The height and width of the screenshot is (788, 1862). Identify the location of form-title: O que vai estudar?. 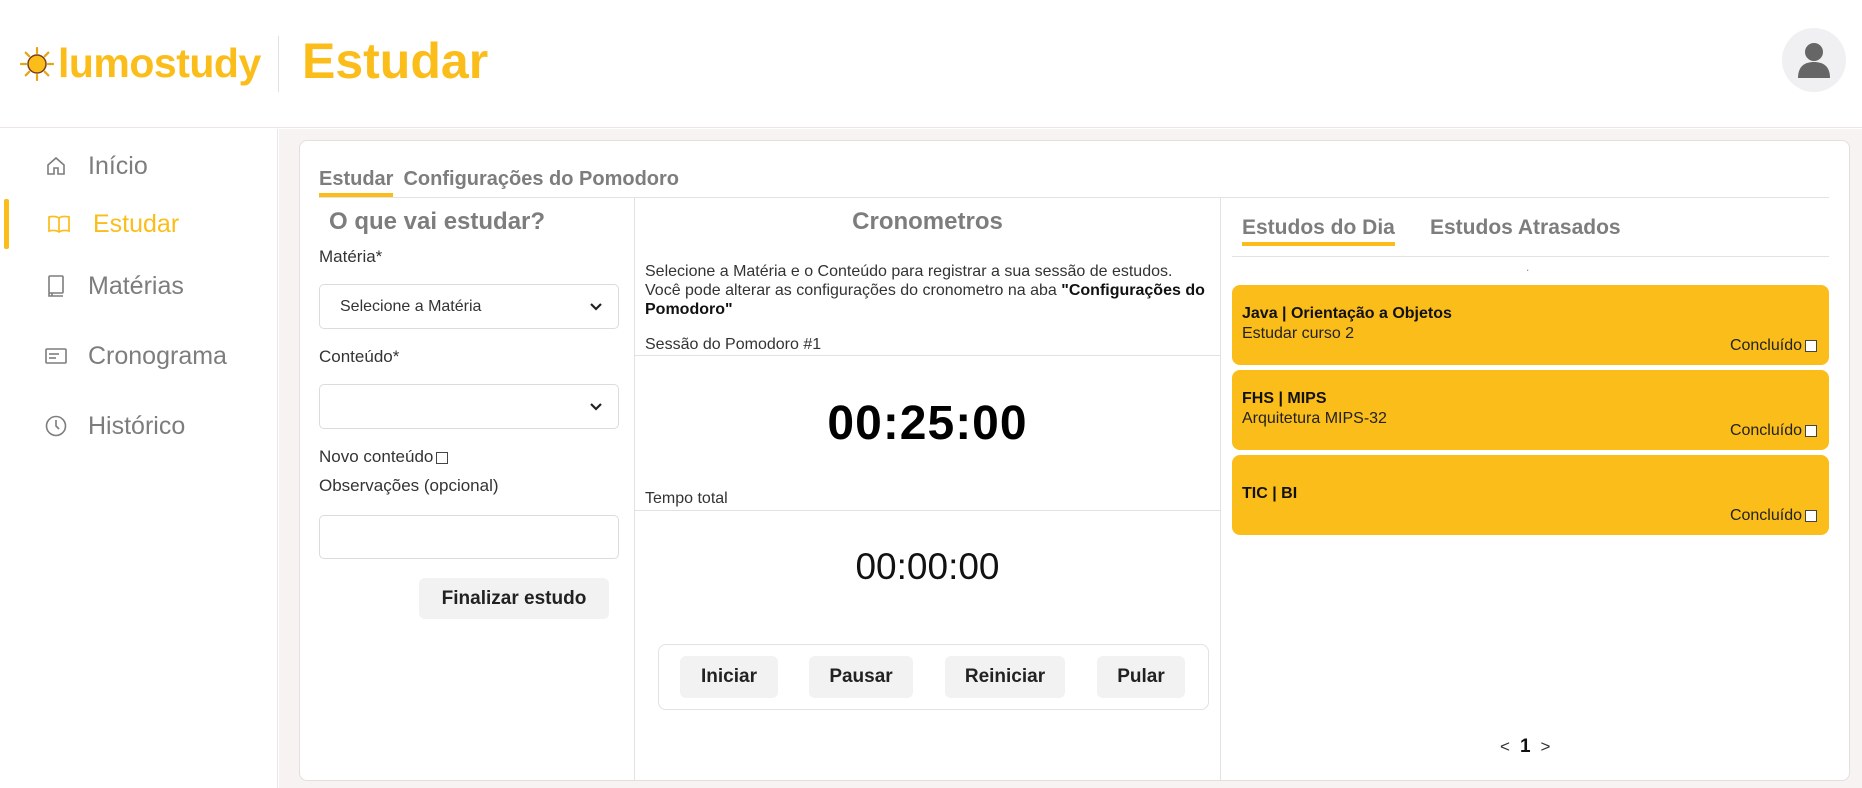
(437, 221).